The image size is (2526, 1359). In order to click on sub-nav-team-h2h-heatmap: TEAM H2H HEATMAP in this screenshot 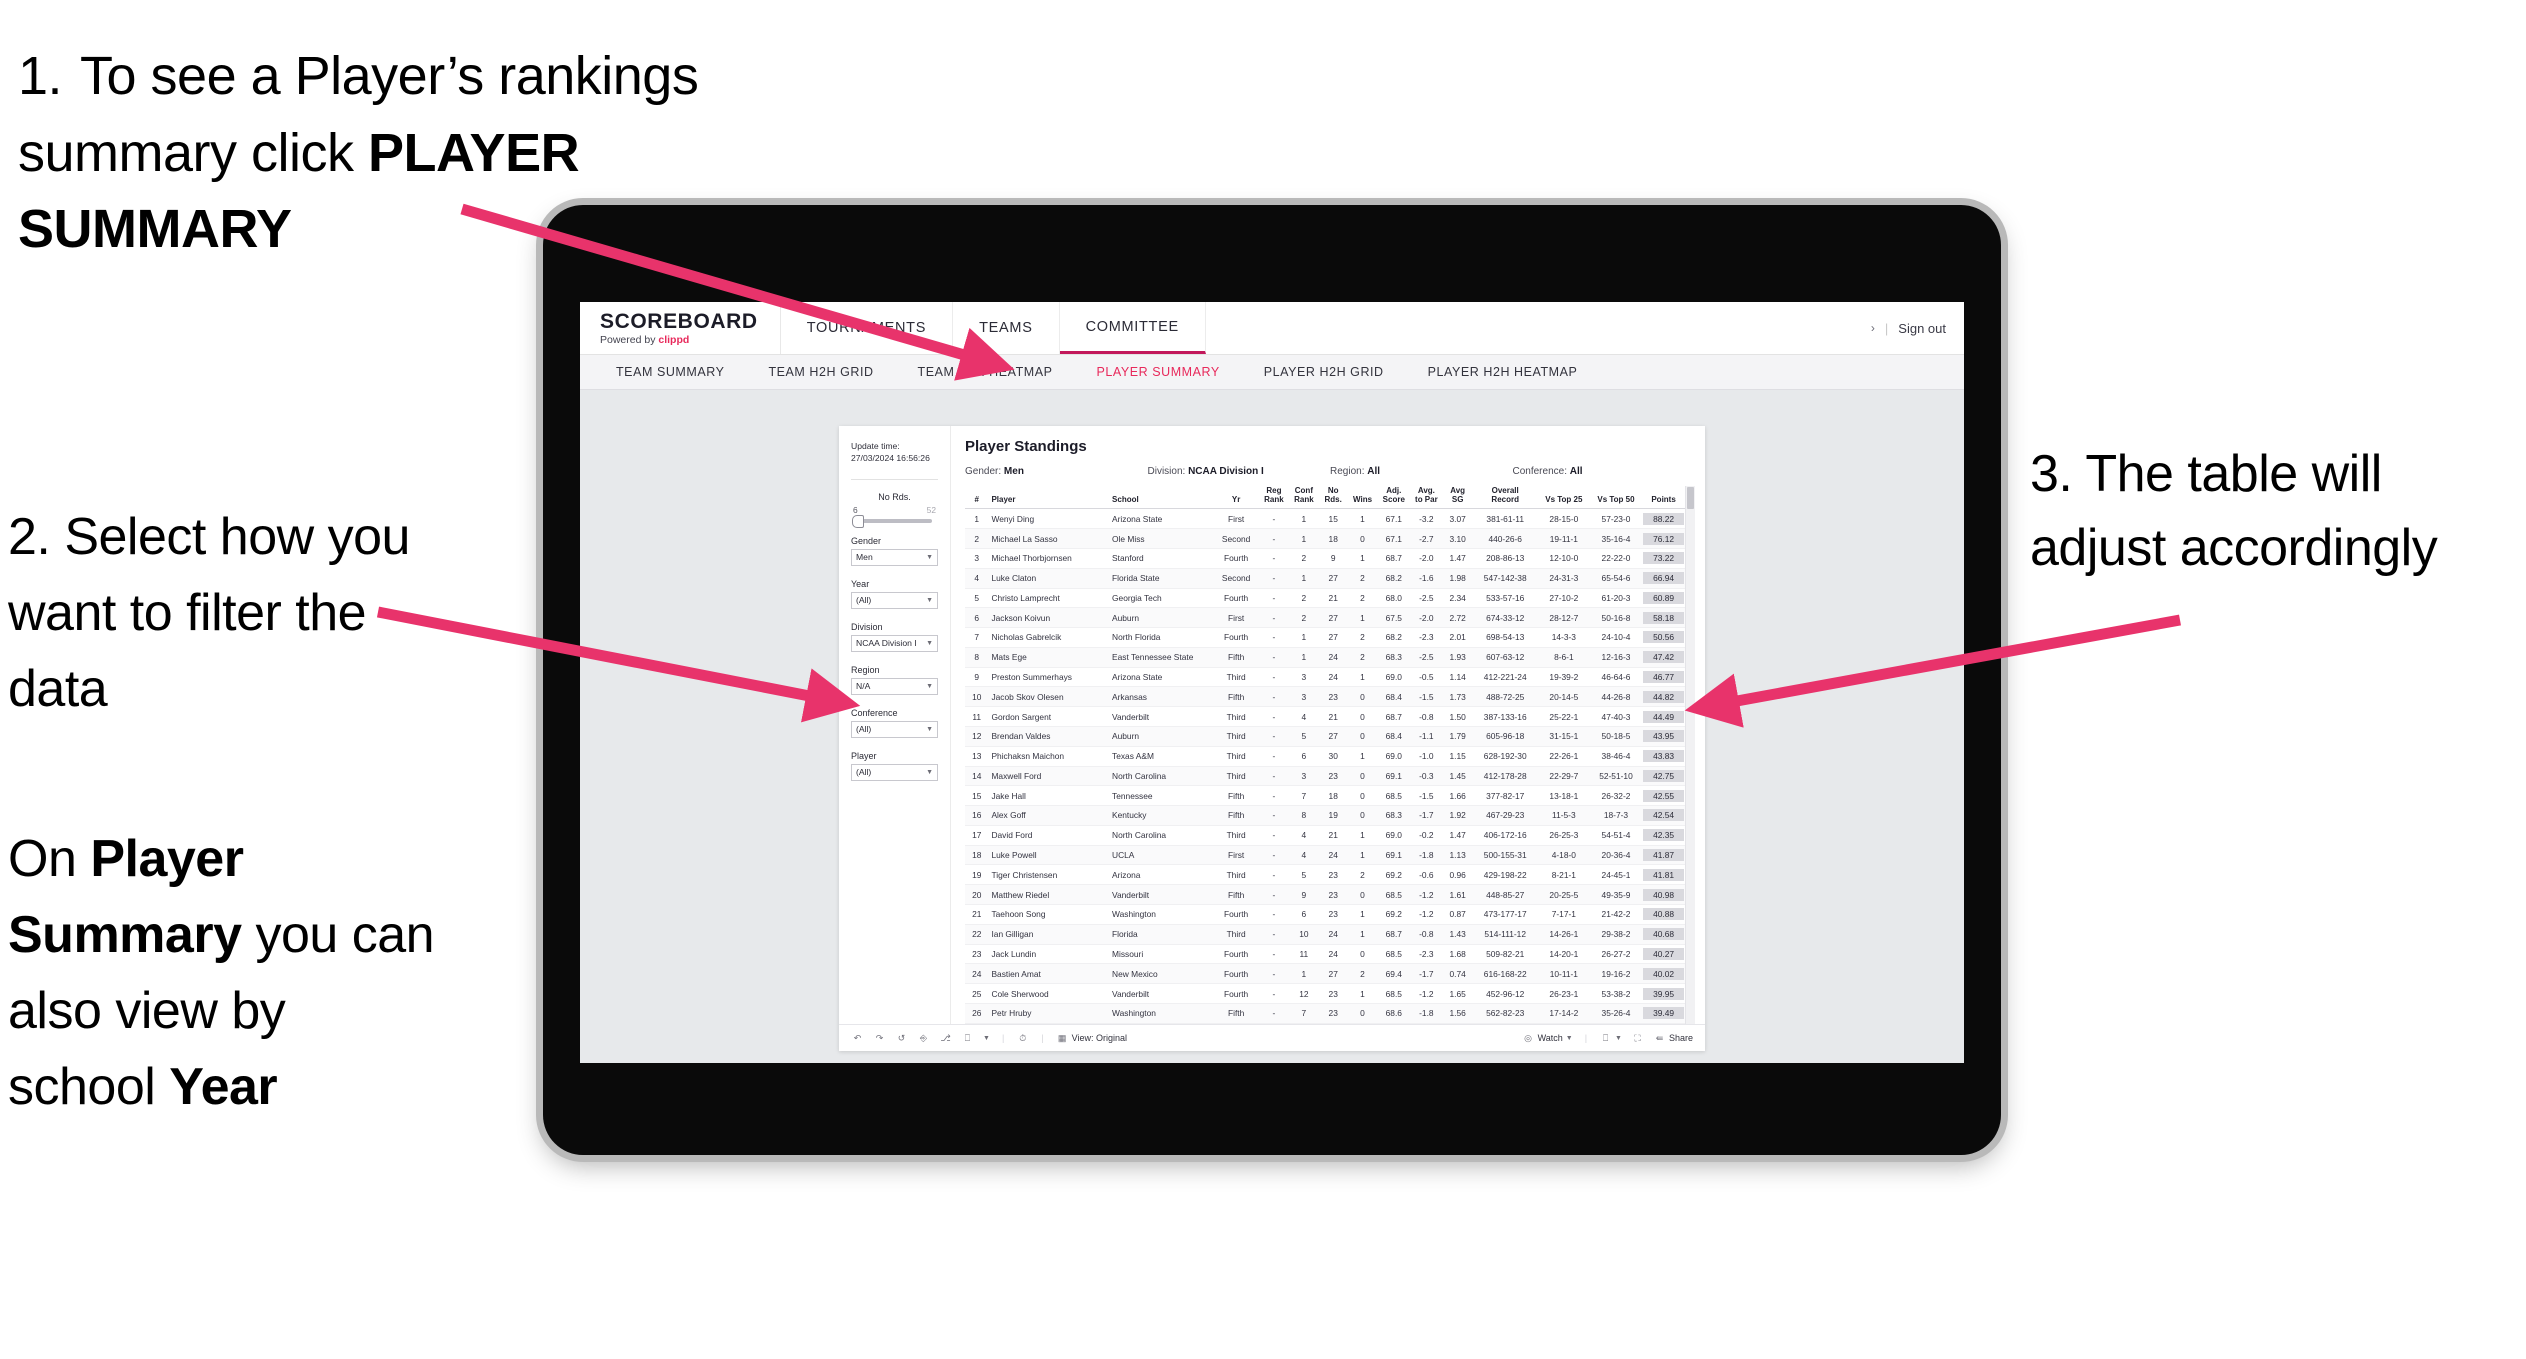, I will do `click(985, 372)`.